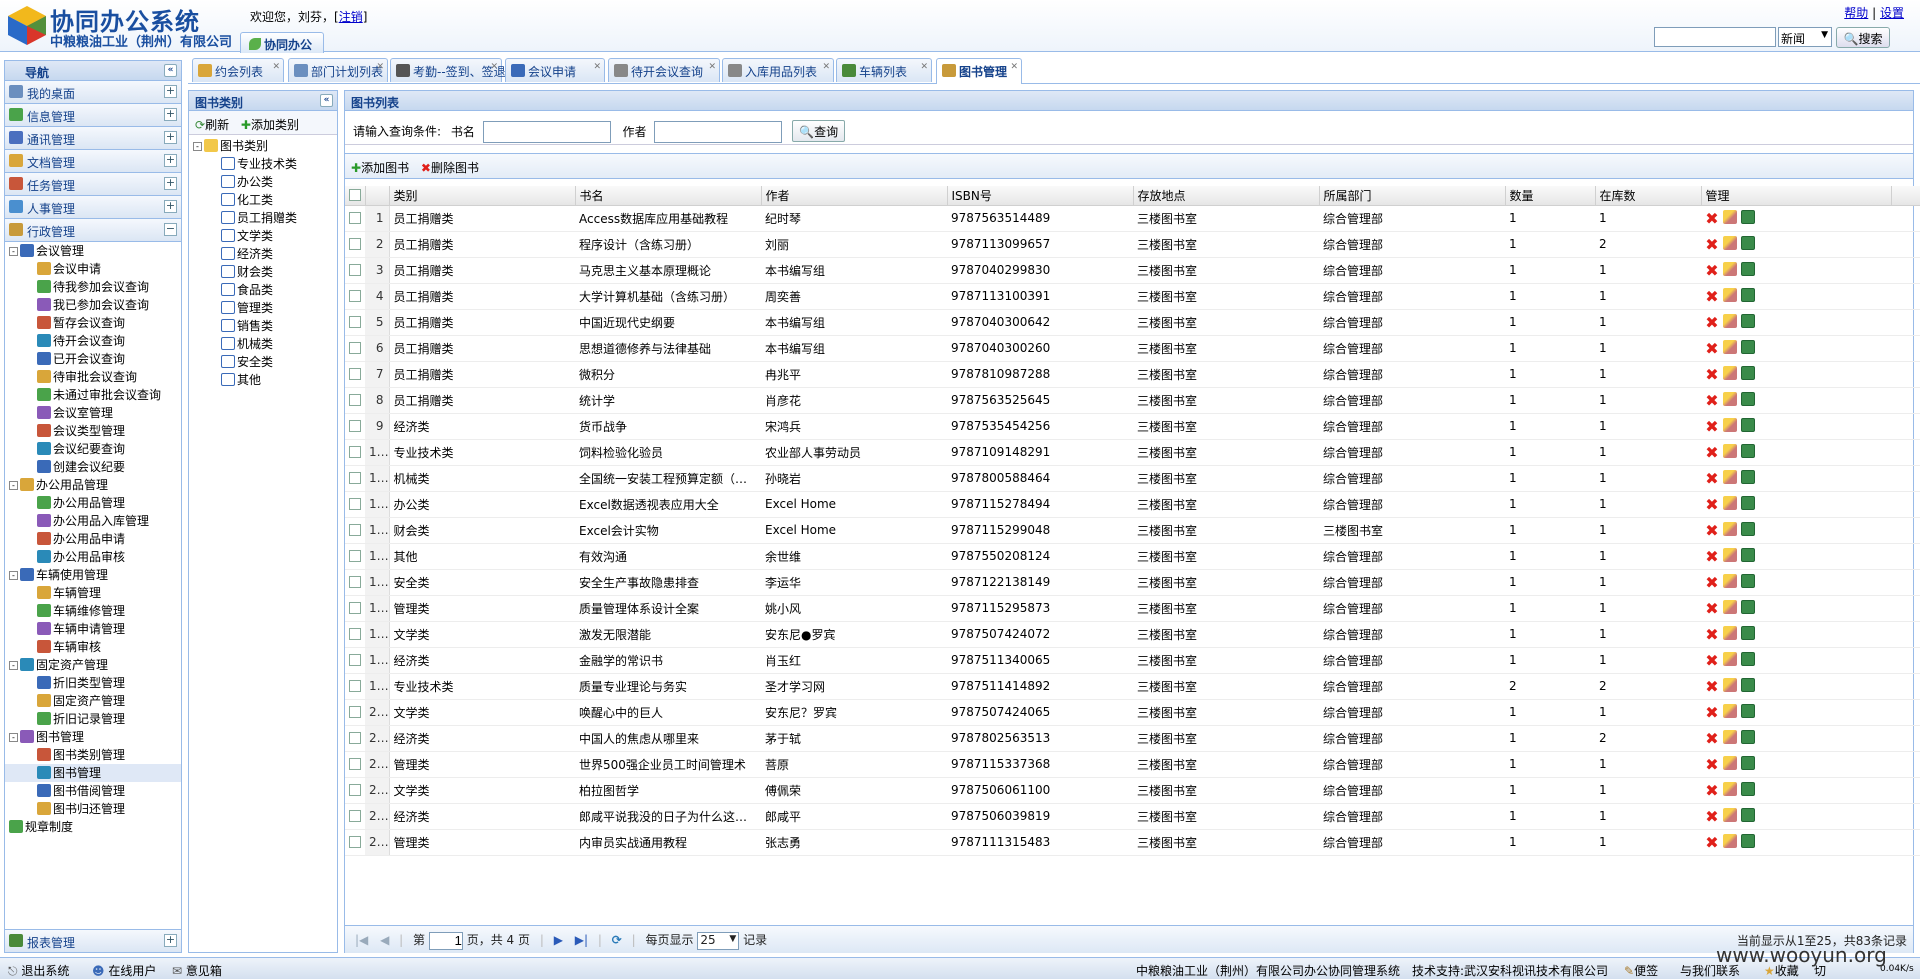 Image resolution: width=1920 pixels, height=979 pixels. What do you see at coordinates (93, 503) in the screenshot?
I see `nav-tree-item: 办公用品管理` at bounding box center [93, 503].